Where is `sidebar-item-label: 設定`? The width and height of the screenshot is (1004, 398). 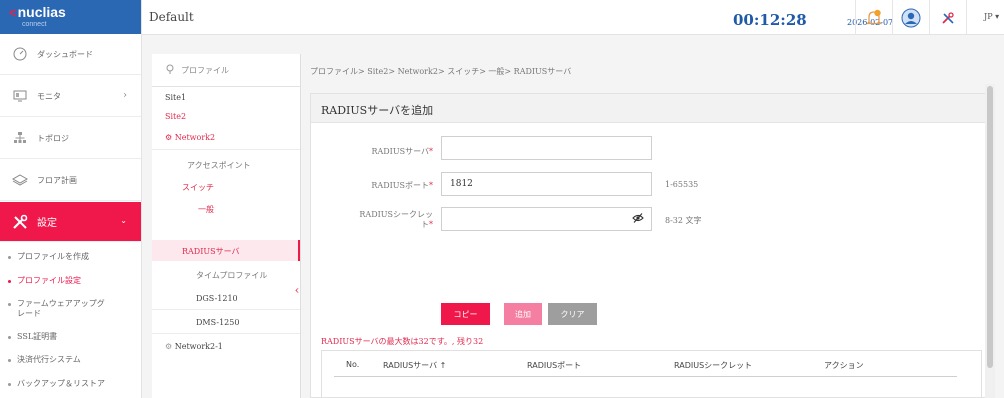
sidebar-item-label: 設定 is located at coordinates (47, 223).